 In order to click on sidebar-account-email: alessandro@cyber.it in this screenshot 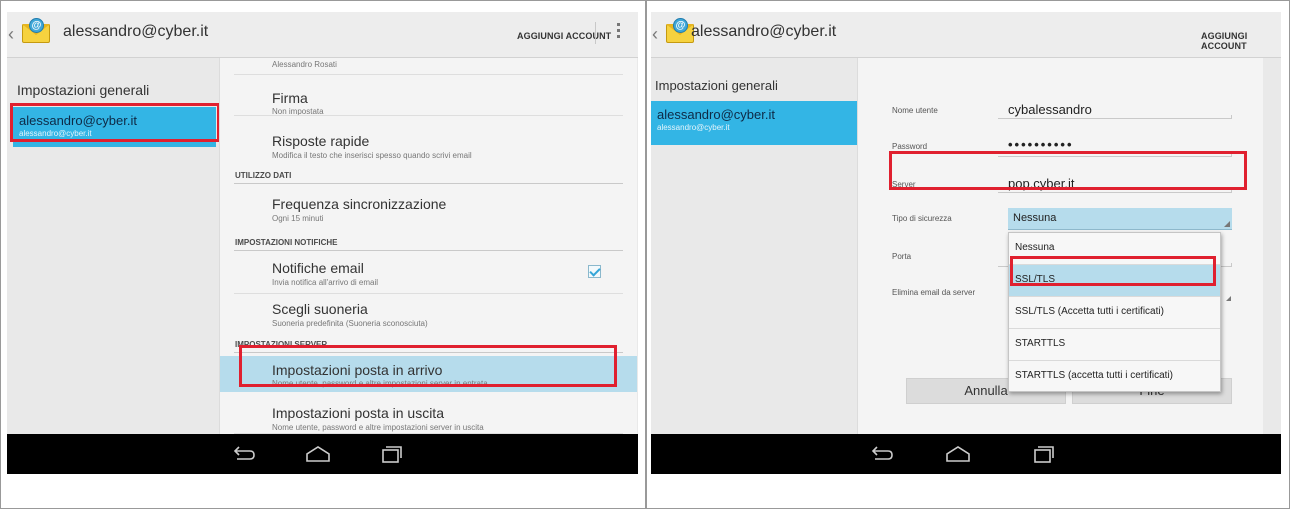, I will do `click(693, 127)`.